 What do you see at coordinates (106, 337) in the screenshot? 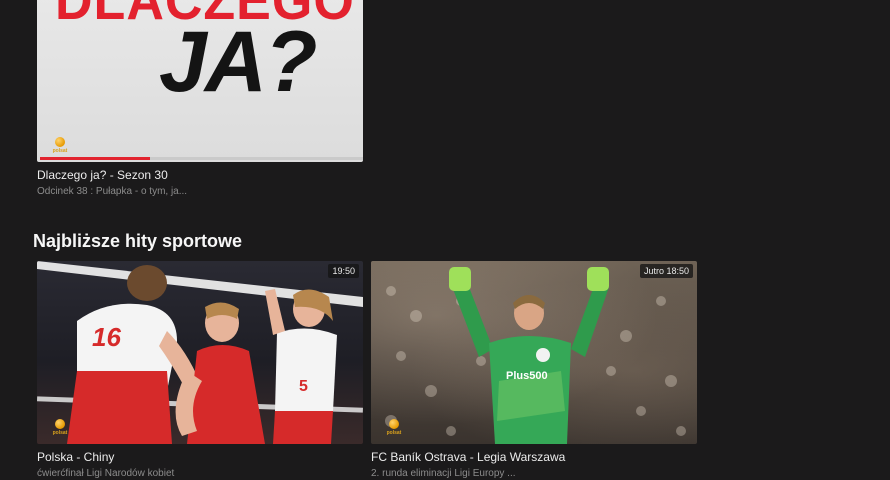
I see `svg-text: 16` at bounding box center [106, 337].